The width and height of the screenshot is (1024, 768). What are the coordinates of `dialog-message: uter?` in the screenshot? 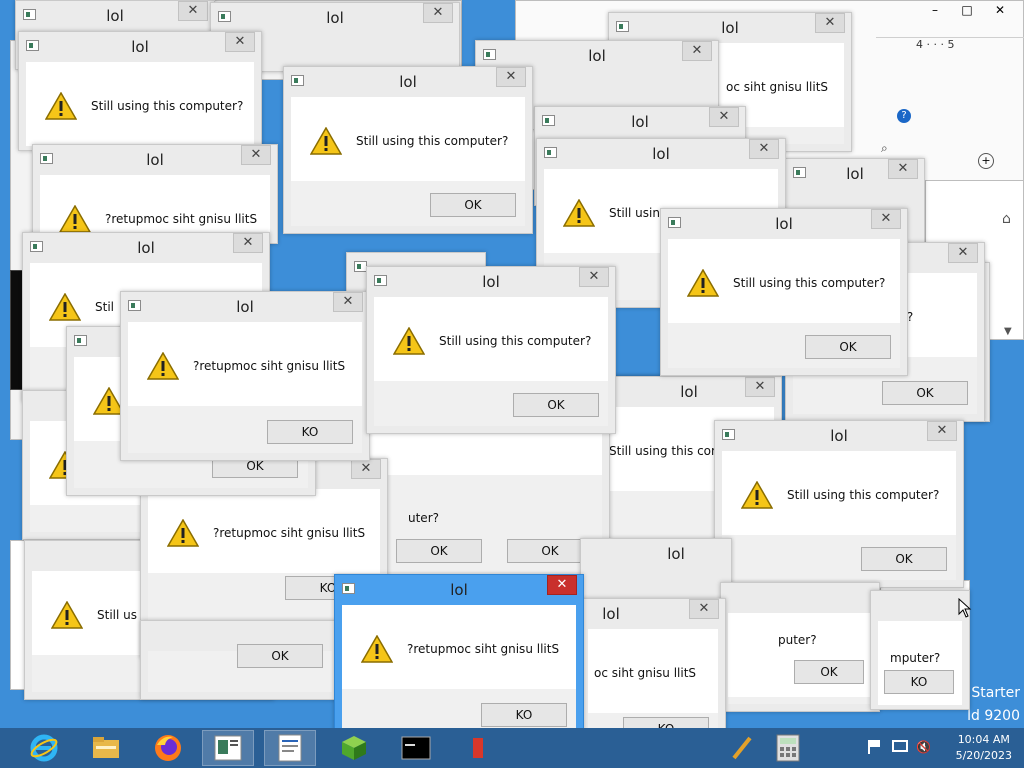 It's located at (423, 518).